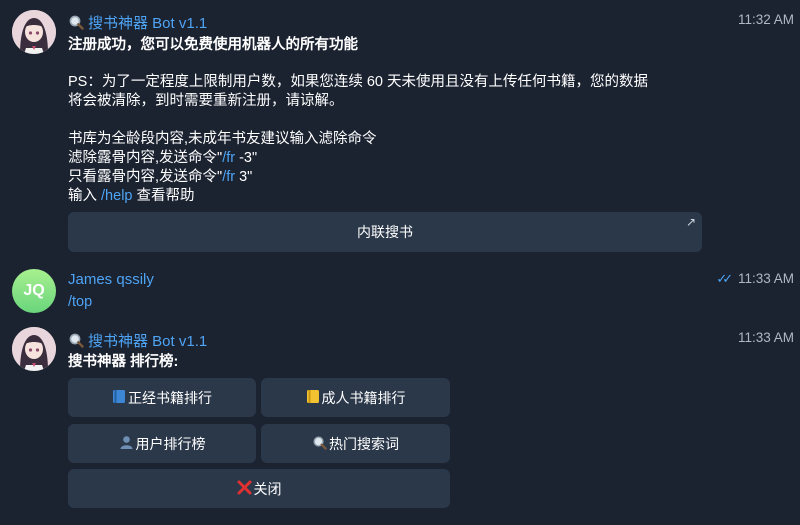  Describe the element at coordinates (80, 302) in the screenshot. I see `top-command-link: /top` at that location.